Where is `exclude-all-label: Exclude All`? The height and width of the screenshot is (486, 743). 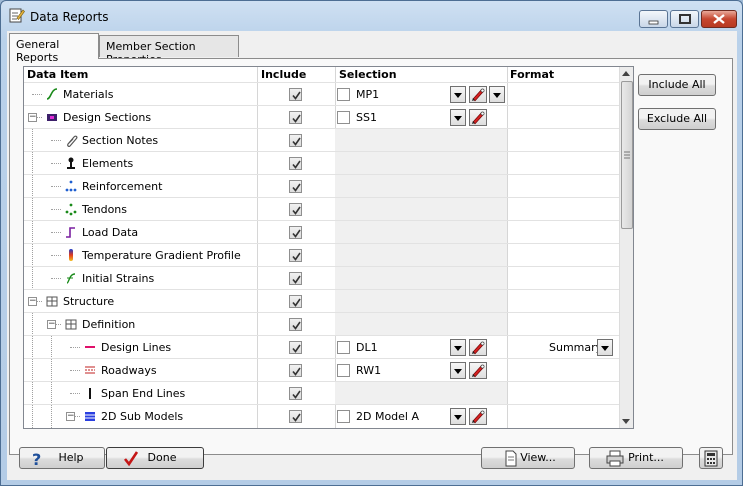
exclude-all-label: Exclude All is located at coordinates (677, 118).